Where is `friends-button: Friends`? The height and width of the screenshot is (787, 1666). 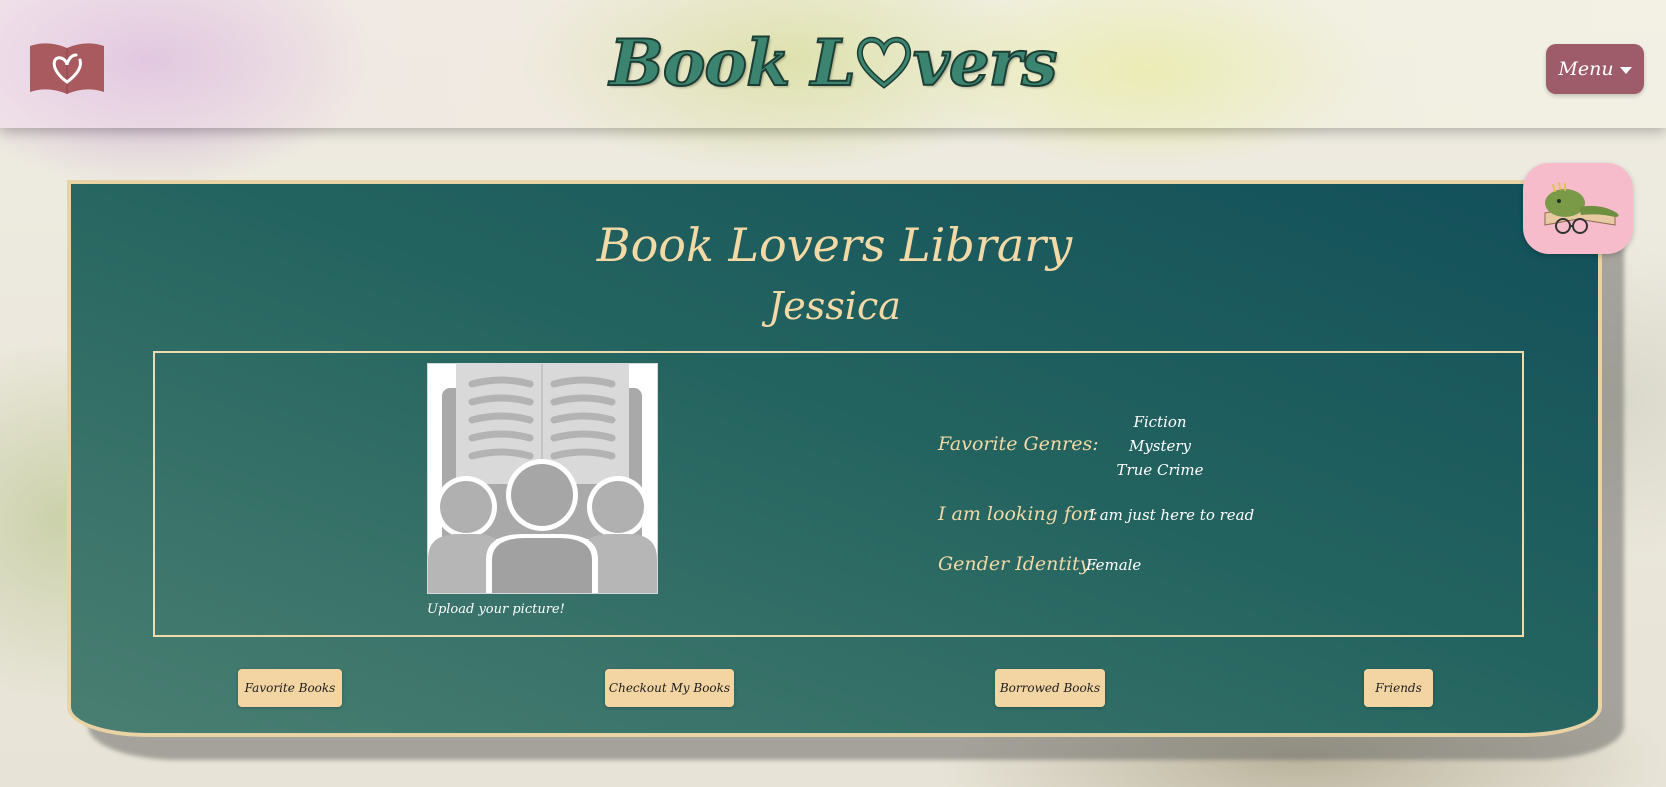 friends-button: Friends is located at coordinates (1398, 688).